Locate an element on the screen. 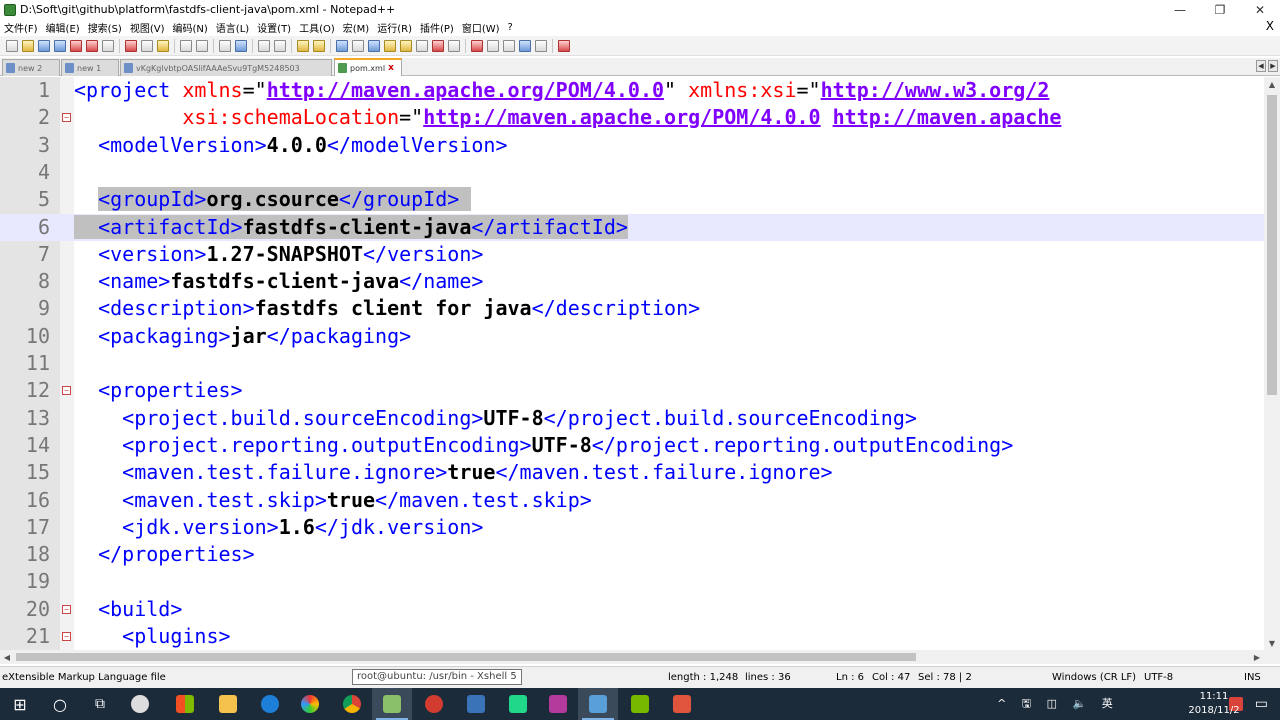 The height and width of the screenshot is (720, 1280). vertical-scrollbar: ▲ ▼ is located at coordinates (1272, 363).